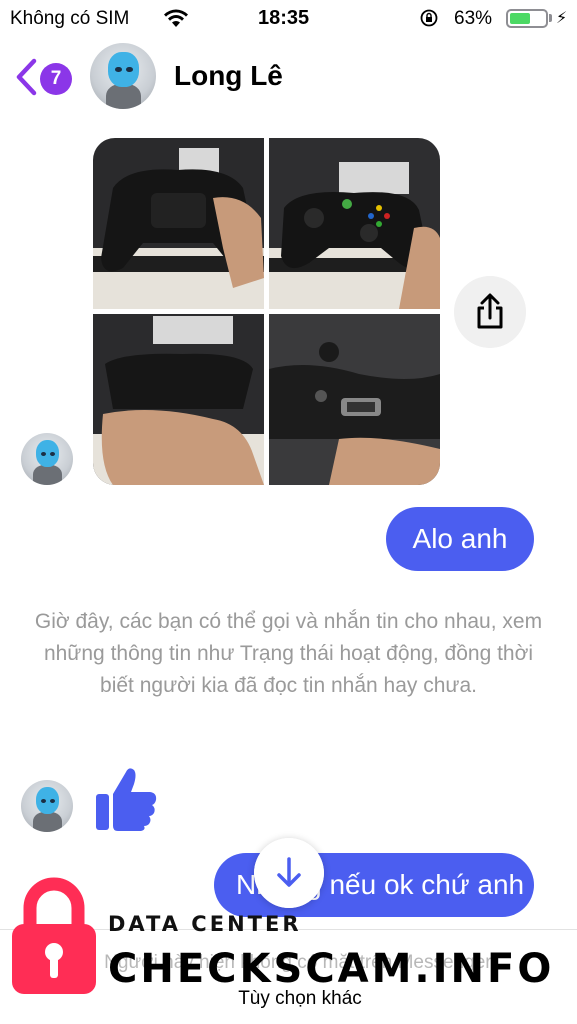 This screenshot has height=1024, width=577. Describe the element at coordinates (126, 798) in the screenshot. I see `thumbs-up-icon` at that location.